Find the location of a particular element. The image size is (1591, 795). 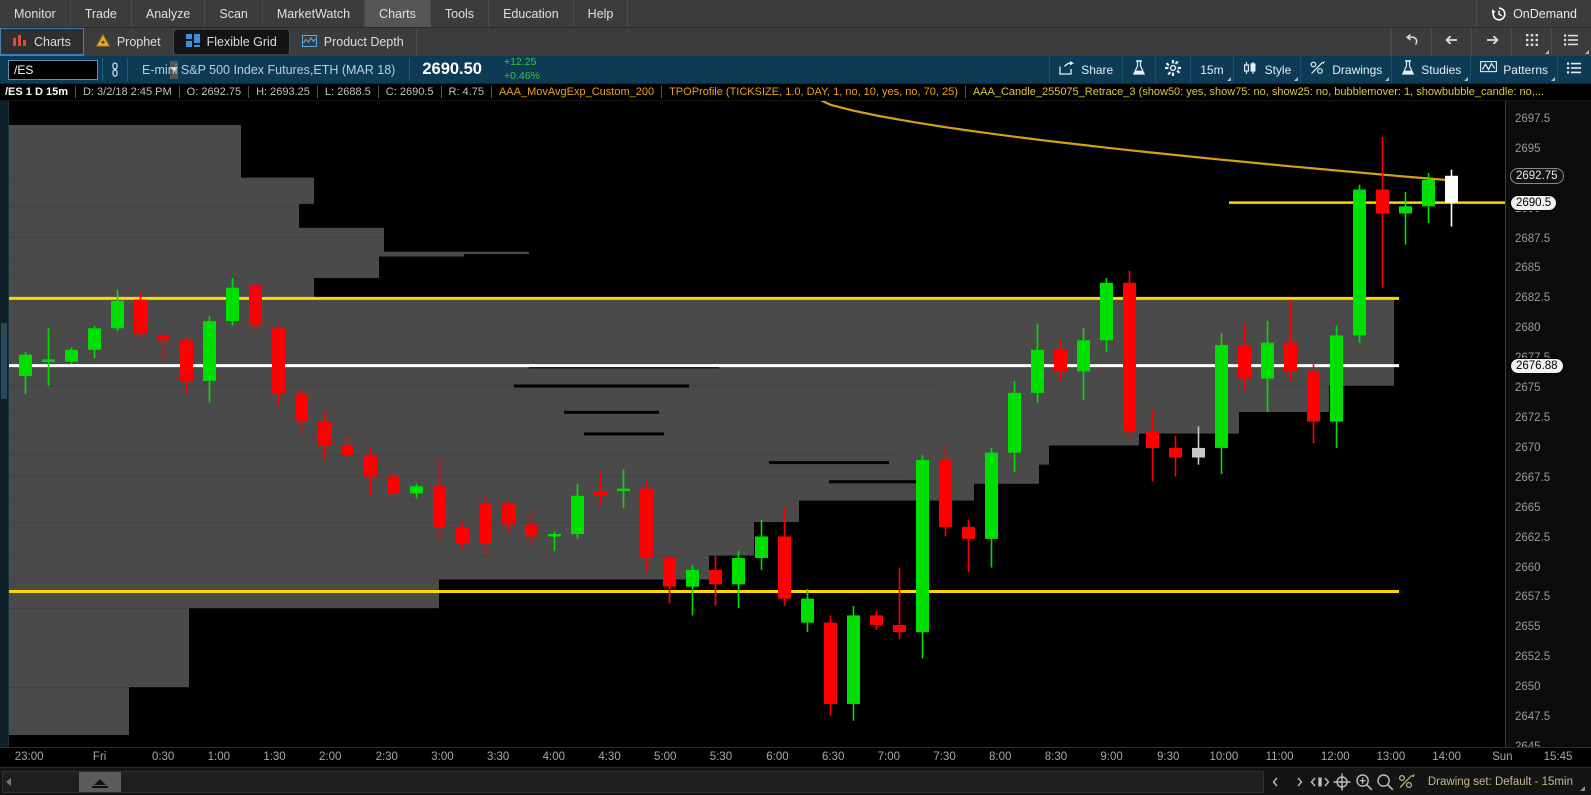

menu-item-tools: Tools is located at coordinates (460, 13).